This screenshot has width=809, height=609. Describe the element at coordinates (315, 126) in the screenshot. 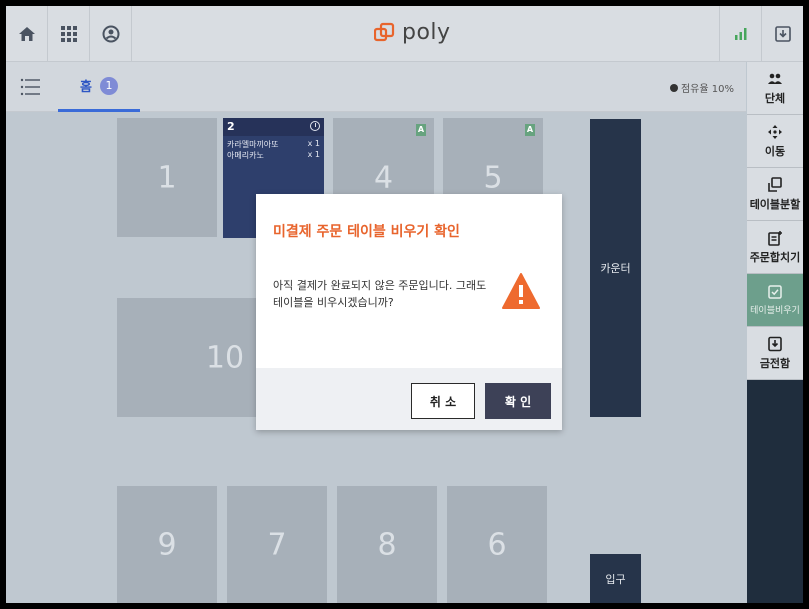

I see `clock-icon` at that location.